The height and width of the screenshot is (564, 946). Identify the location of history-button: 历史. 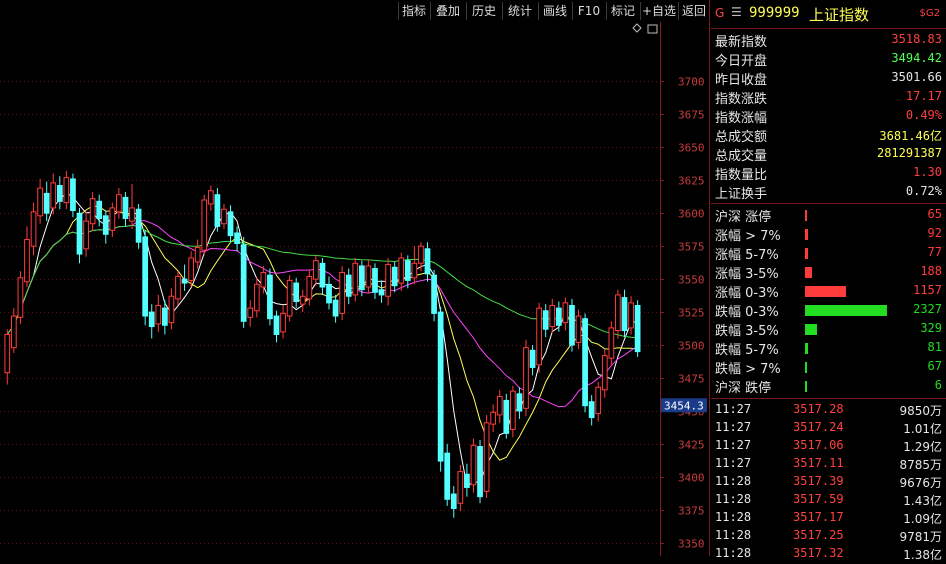
(483, 11).